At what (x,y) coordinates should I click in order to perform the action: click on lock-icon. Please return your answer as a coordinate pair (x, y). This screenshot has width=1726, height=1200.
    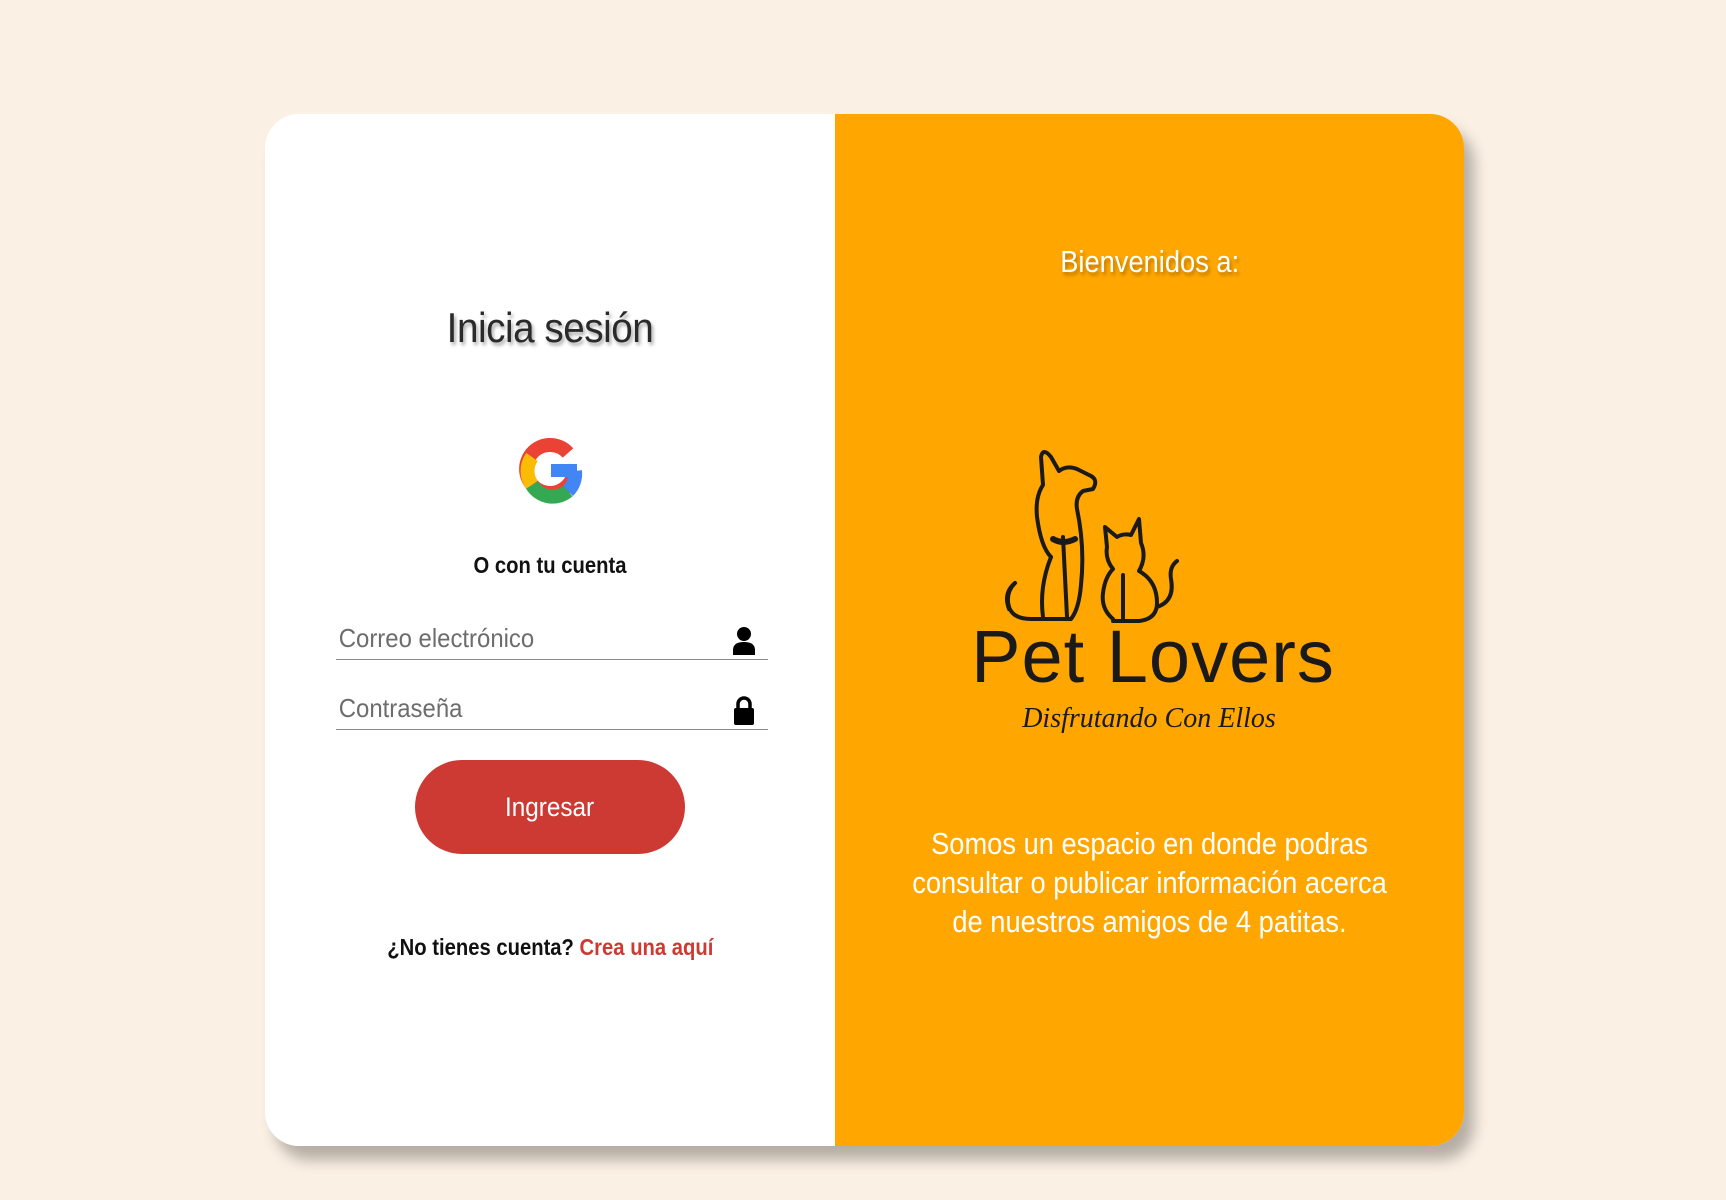
    Looking at the image, I should click on (744, 710).